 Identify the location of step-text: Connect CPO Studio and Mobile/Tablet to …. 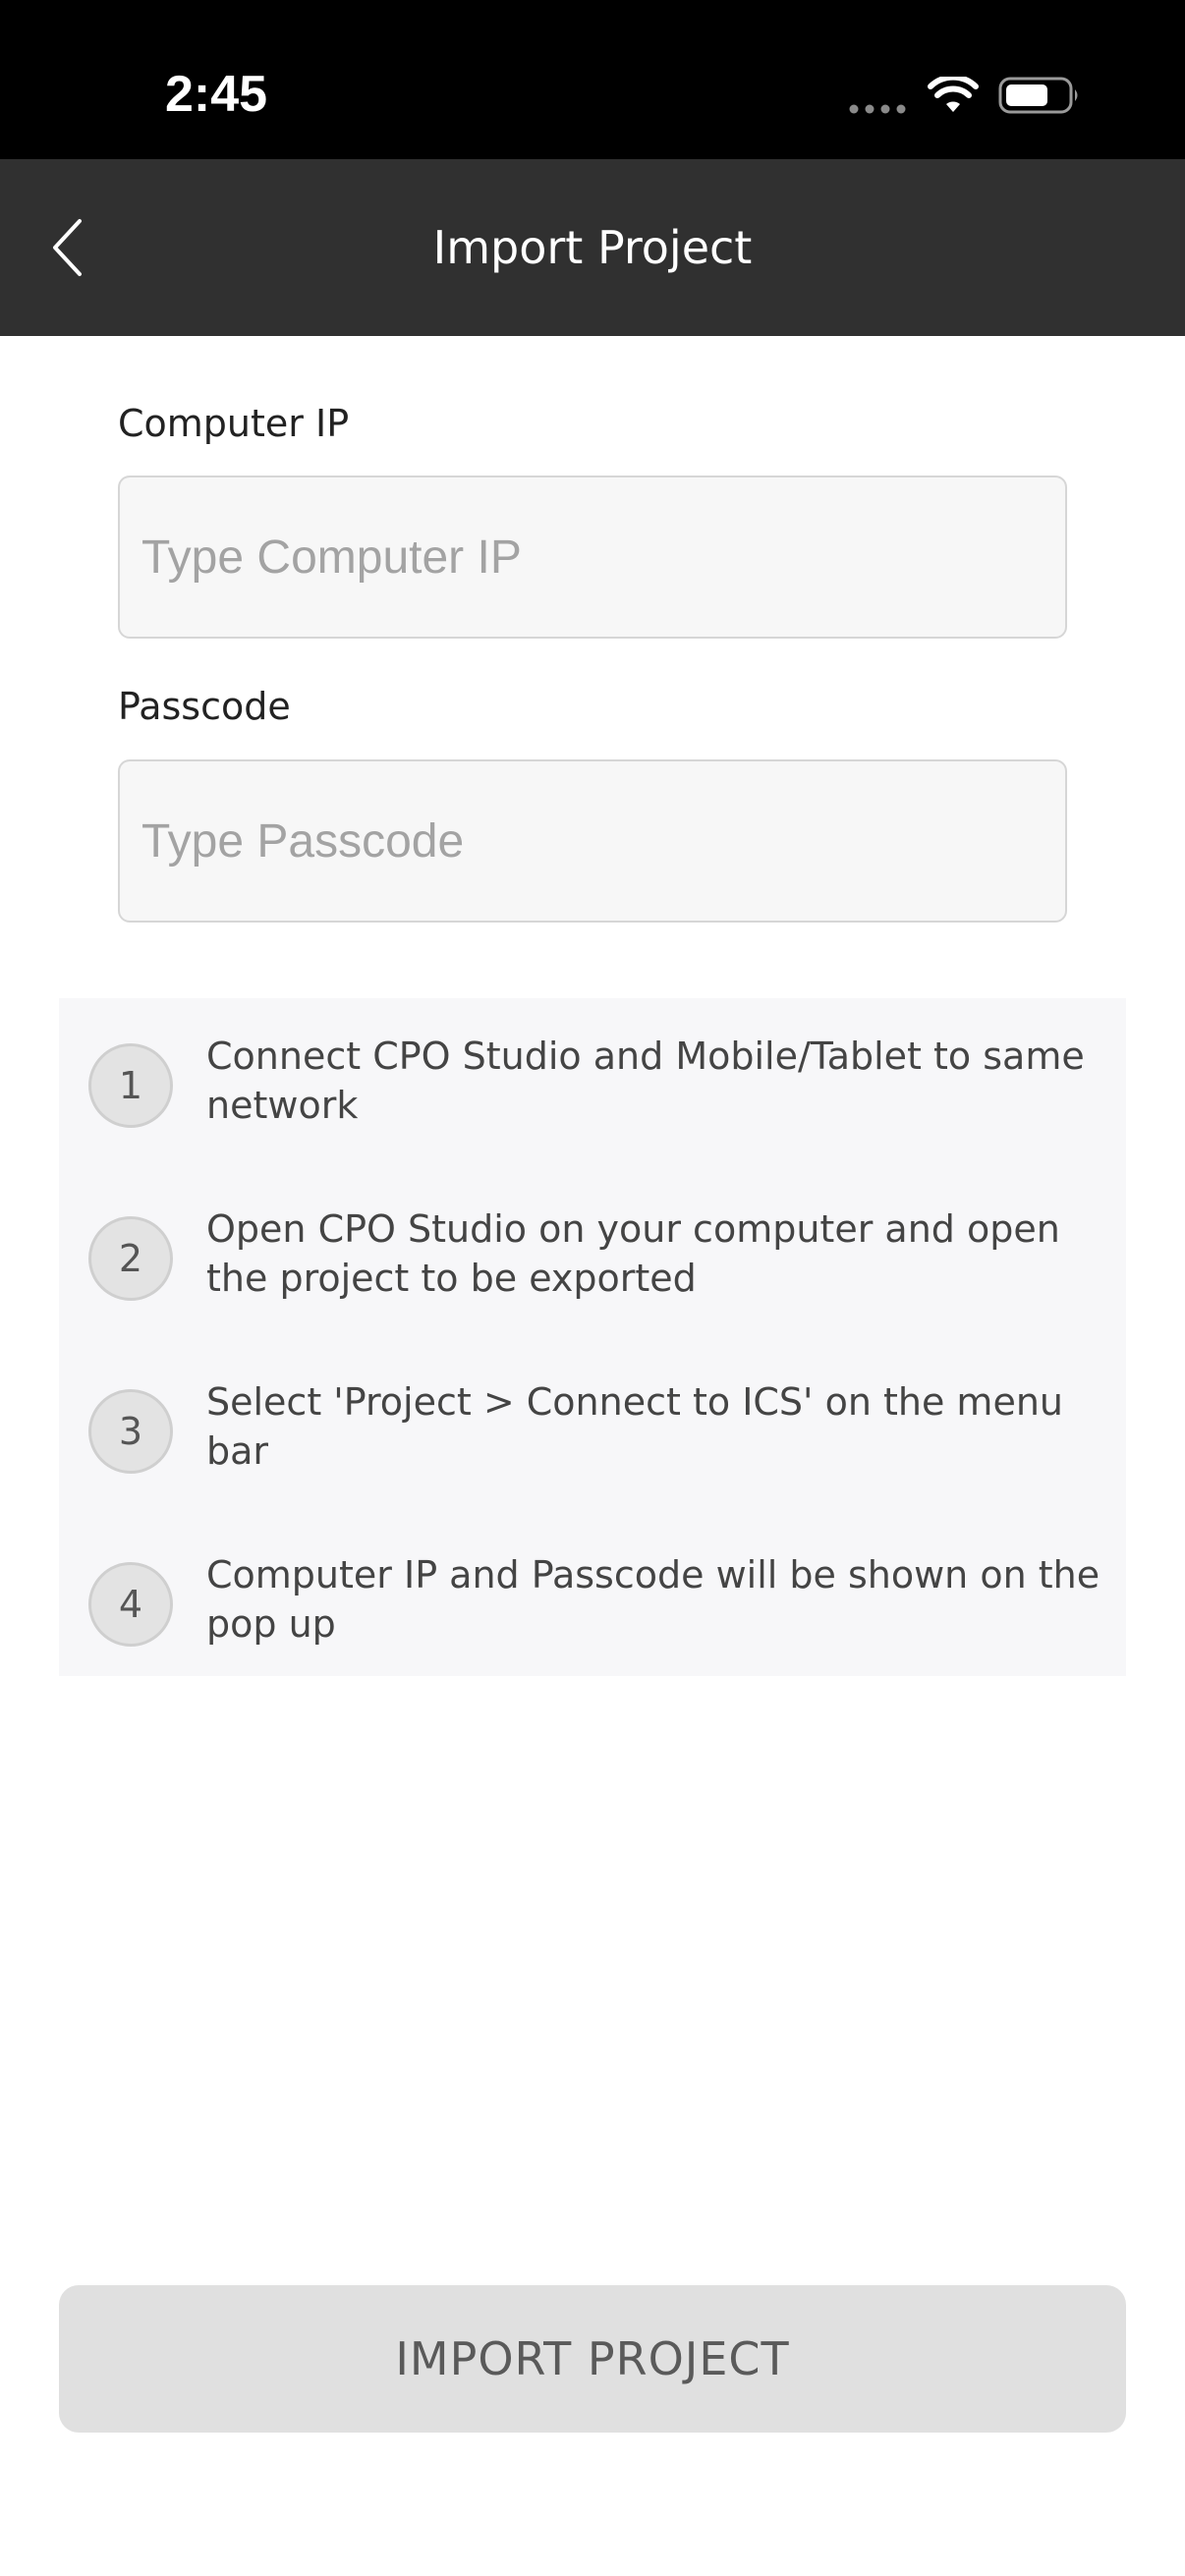
(646, 1081).